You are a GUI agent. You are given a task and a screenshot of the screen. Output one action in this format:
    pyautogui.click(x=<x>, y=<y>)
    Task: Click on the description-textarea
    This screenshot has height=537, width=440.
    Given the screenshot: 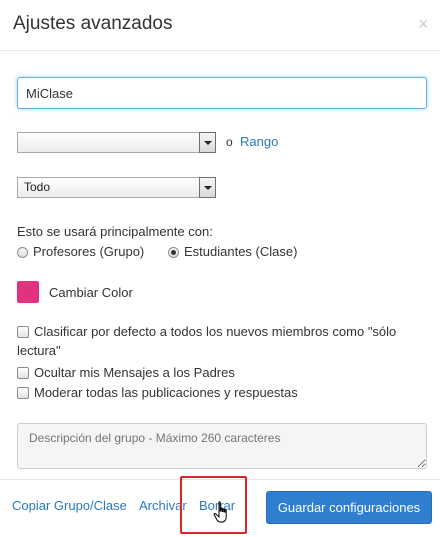 What is the action you would take?
    pyautogui.click(x=222, y=446)
    